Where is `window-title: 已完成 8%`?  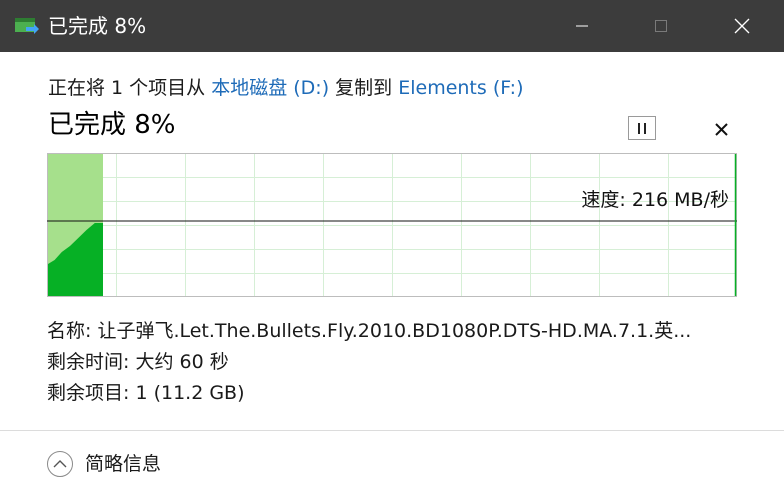
window-title: 已完成 8% is located at coordinates (97, 26).